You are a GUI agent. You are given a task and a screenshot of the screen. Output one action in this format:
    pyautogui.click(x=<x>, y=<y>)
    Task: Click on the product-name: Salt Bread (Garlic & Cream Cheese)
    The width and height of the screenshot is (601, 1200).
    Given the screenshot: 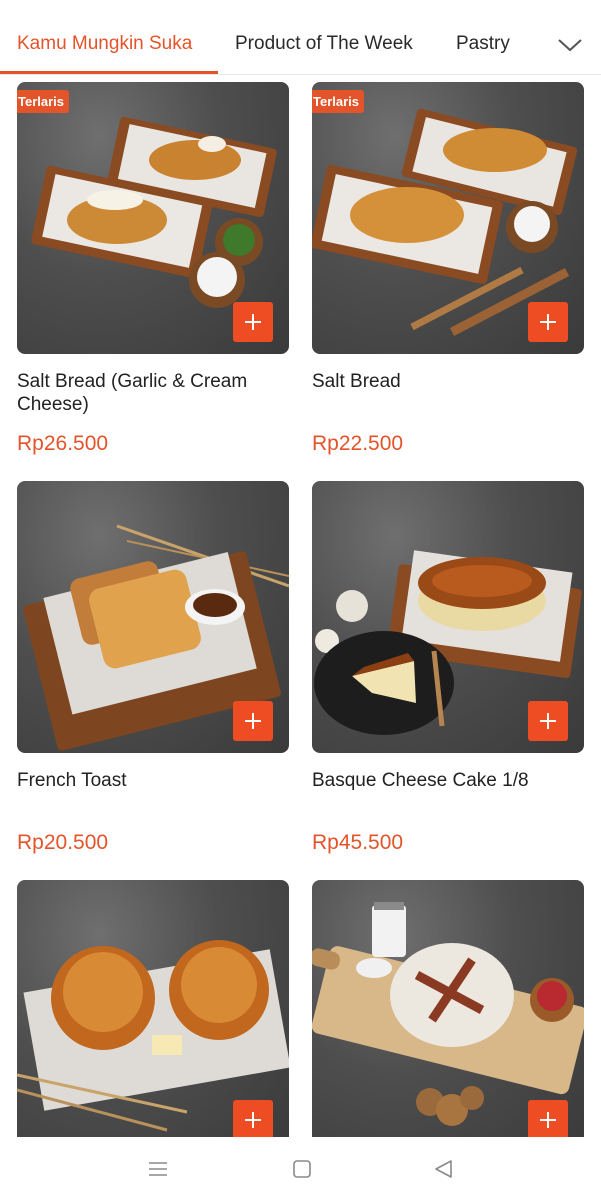 What is the action you would take?
    pyautogui.click(x=151, y=393)
    